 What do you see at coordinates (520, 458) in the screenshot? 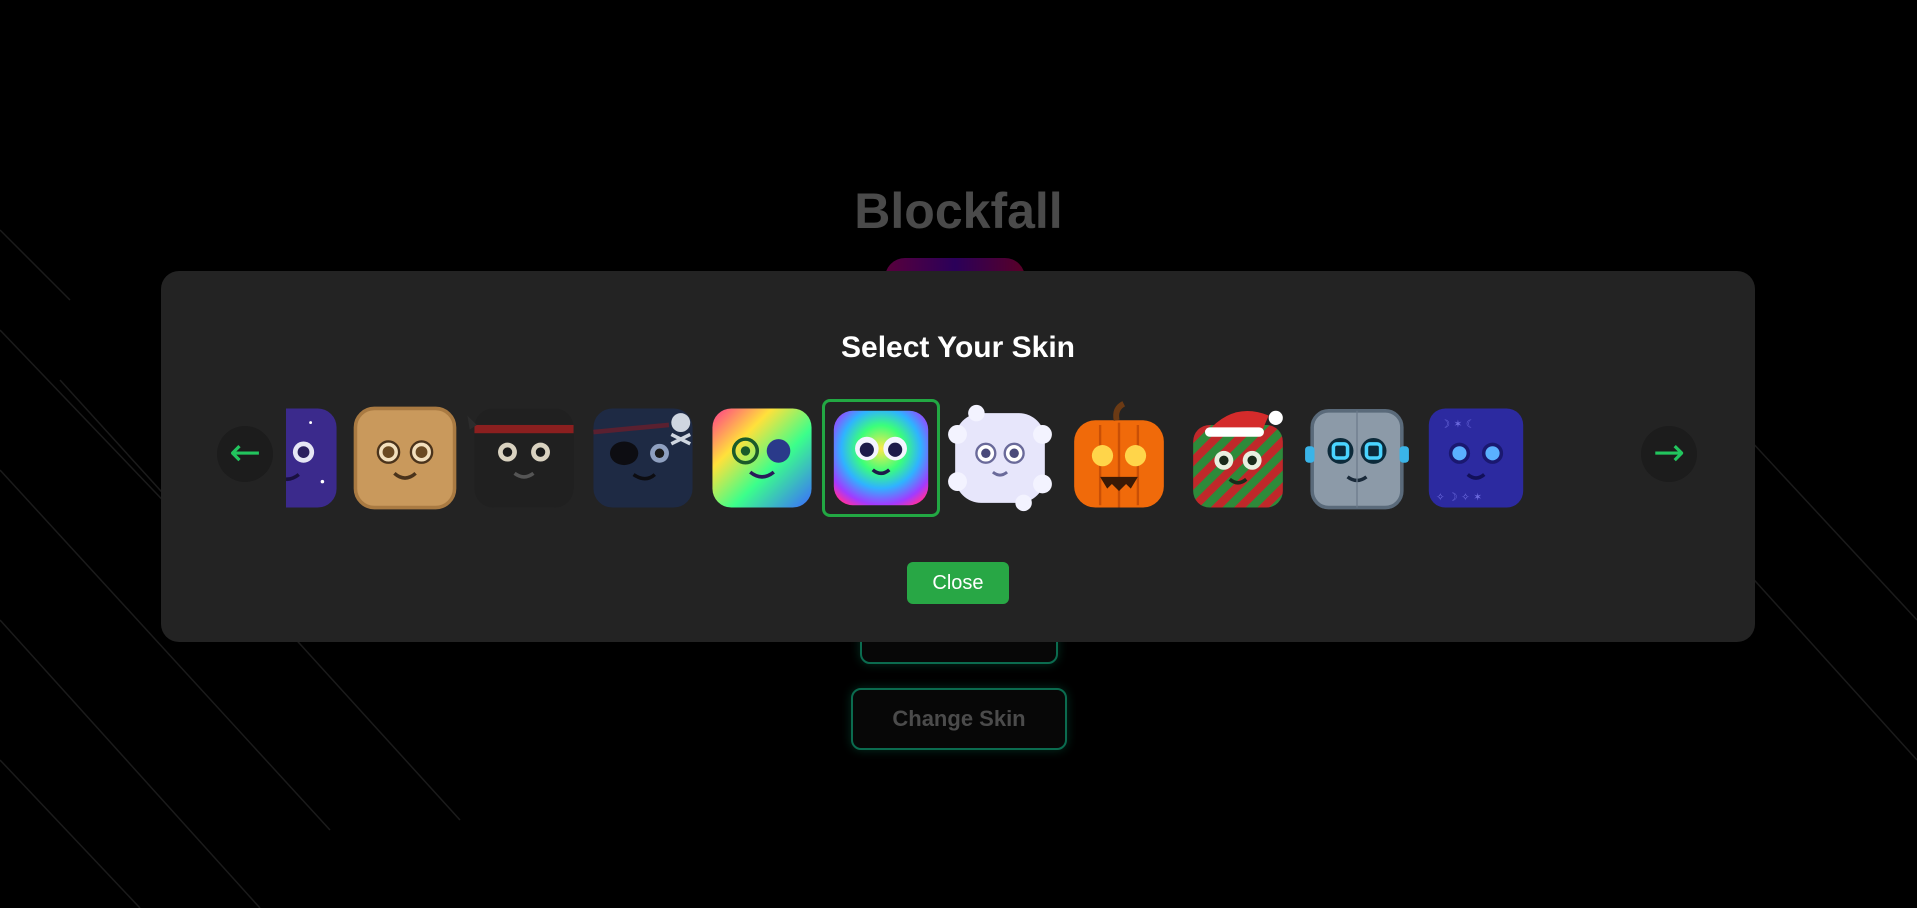
I see `ninja-skin-icon` at bounding box center [520, 458].